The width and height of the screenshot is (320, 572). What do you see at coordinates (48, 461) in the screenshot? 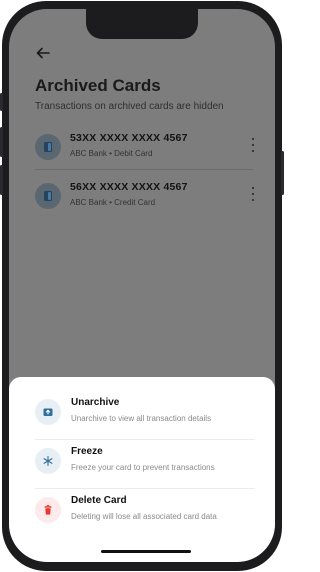
I see `snowflake-icon` at bounding box center [48, 461].